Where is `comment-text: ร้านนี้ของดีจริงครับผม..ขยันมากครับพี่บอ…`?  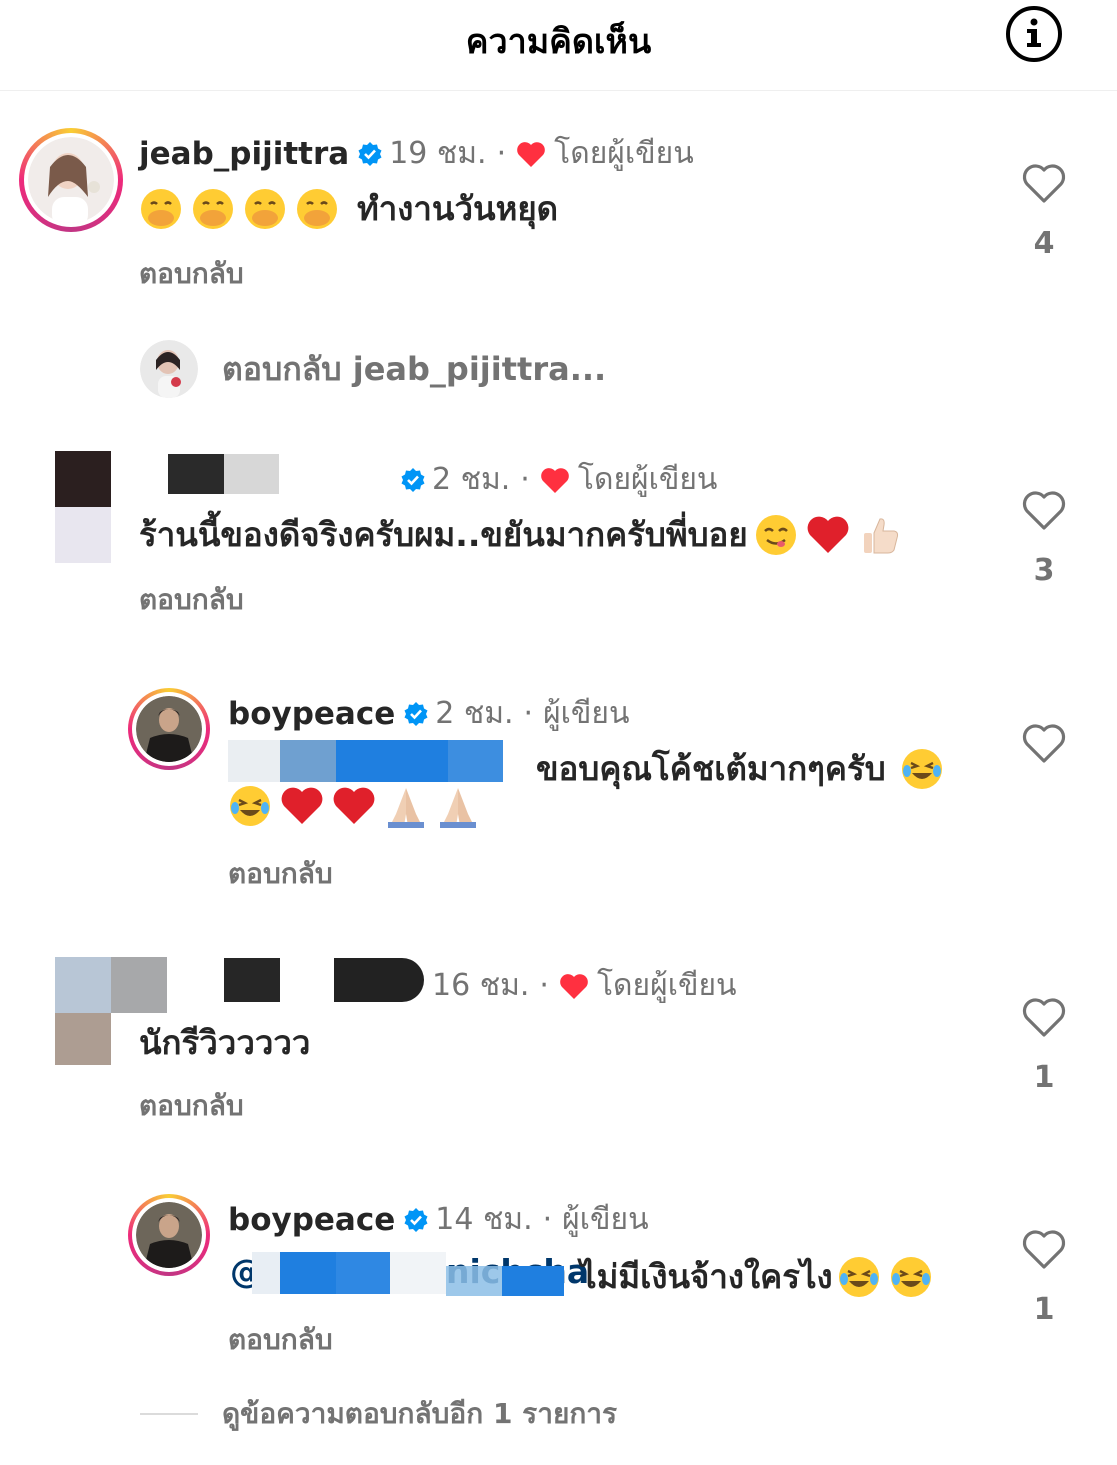 comment-text: ร้านนี้ของดีจริงครับผม..ขยันมากครับพี่บอ… is located at coordinates (524, 534).